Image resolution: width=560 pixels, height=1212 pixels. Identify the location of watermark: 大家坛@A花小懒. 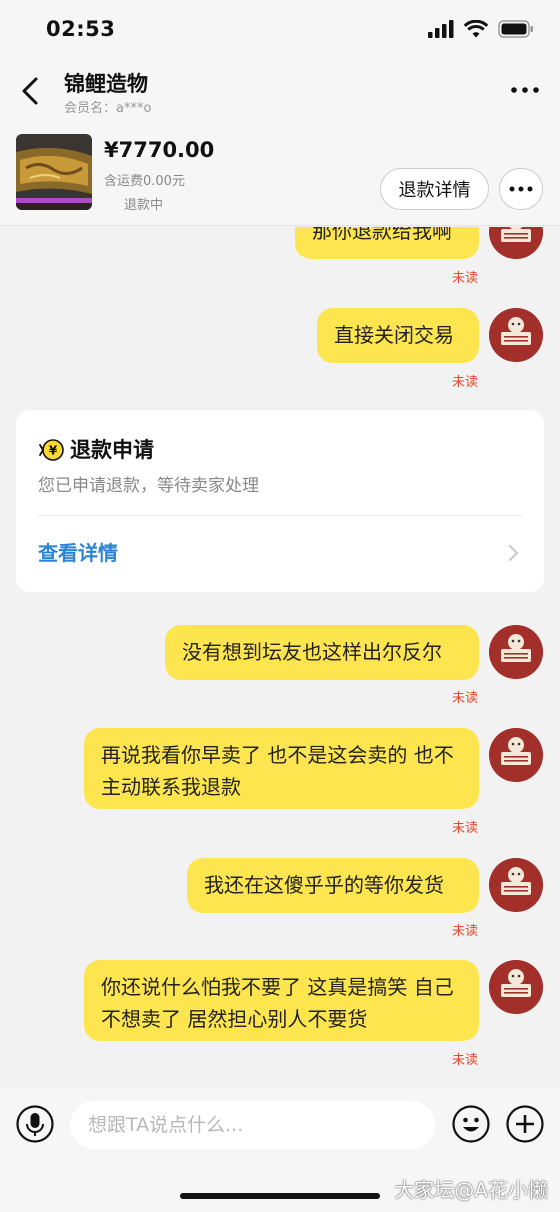
(471, 1190).